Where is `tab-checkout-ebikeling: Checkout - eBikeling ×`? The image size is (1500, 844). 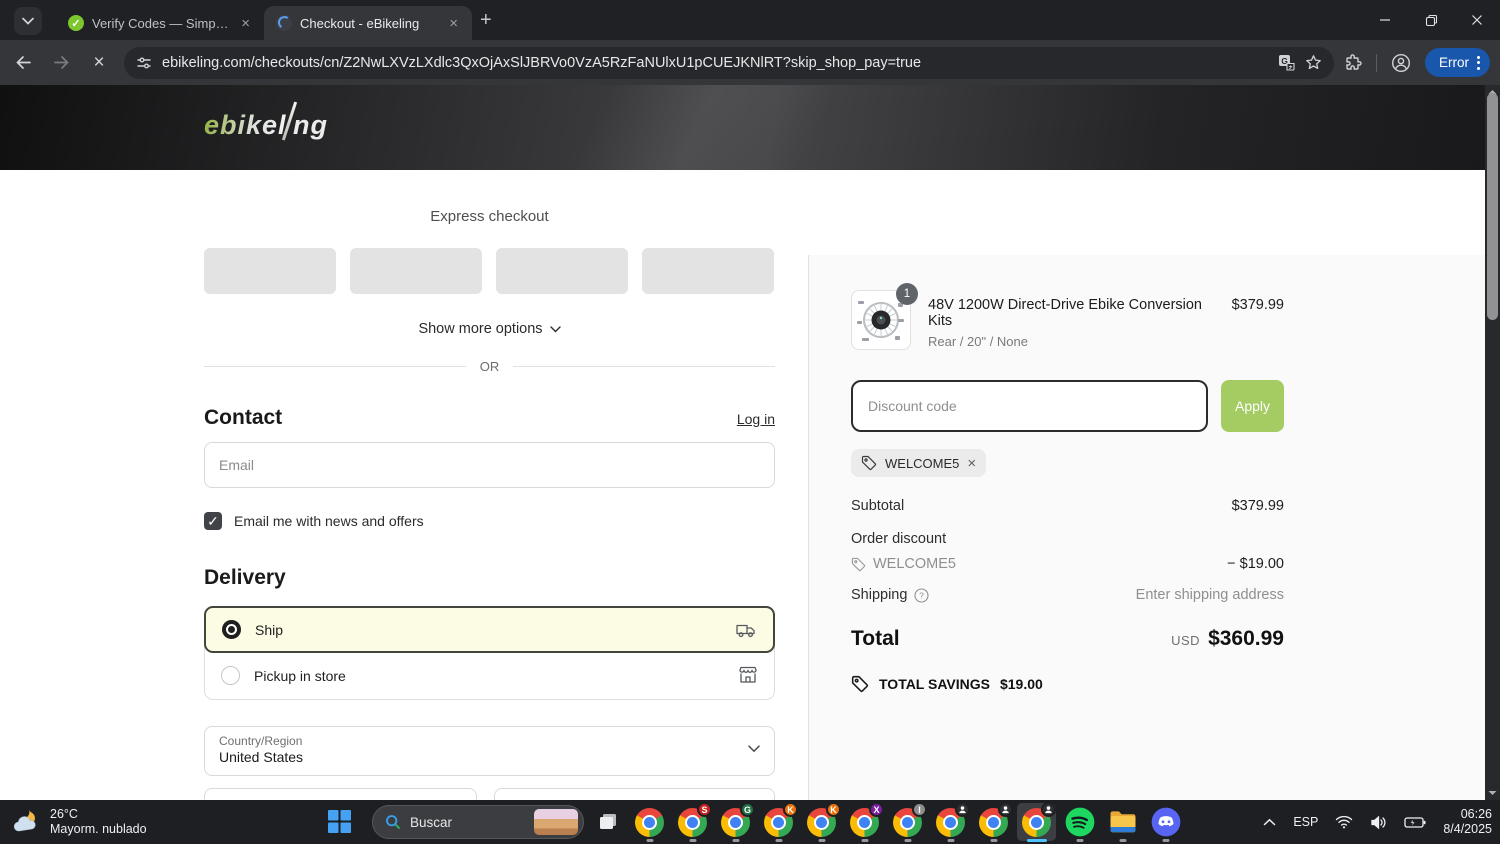
tab-checkout-ebikeling: Checkout - eBikeling × is located at coordinates (368, 23).